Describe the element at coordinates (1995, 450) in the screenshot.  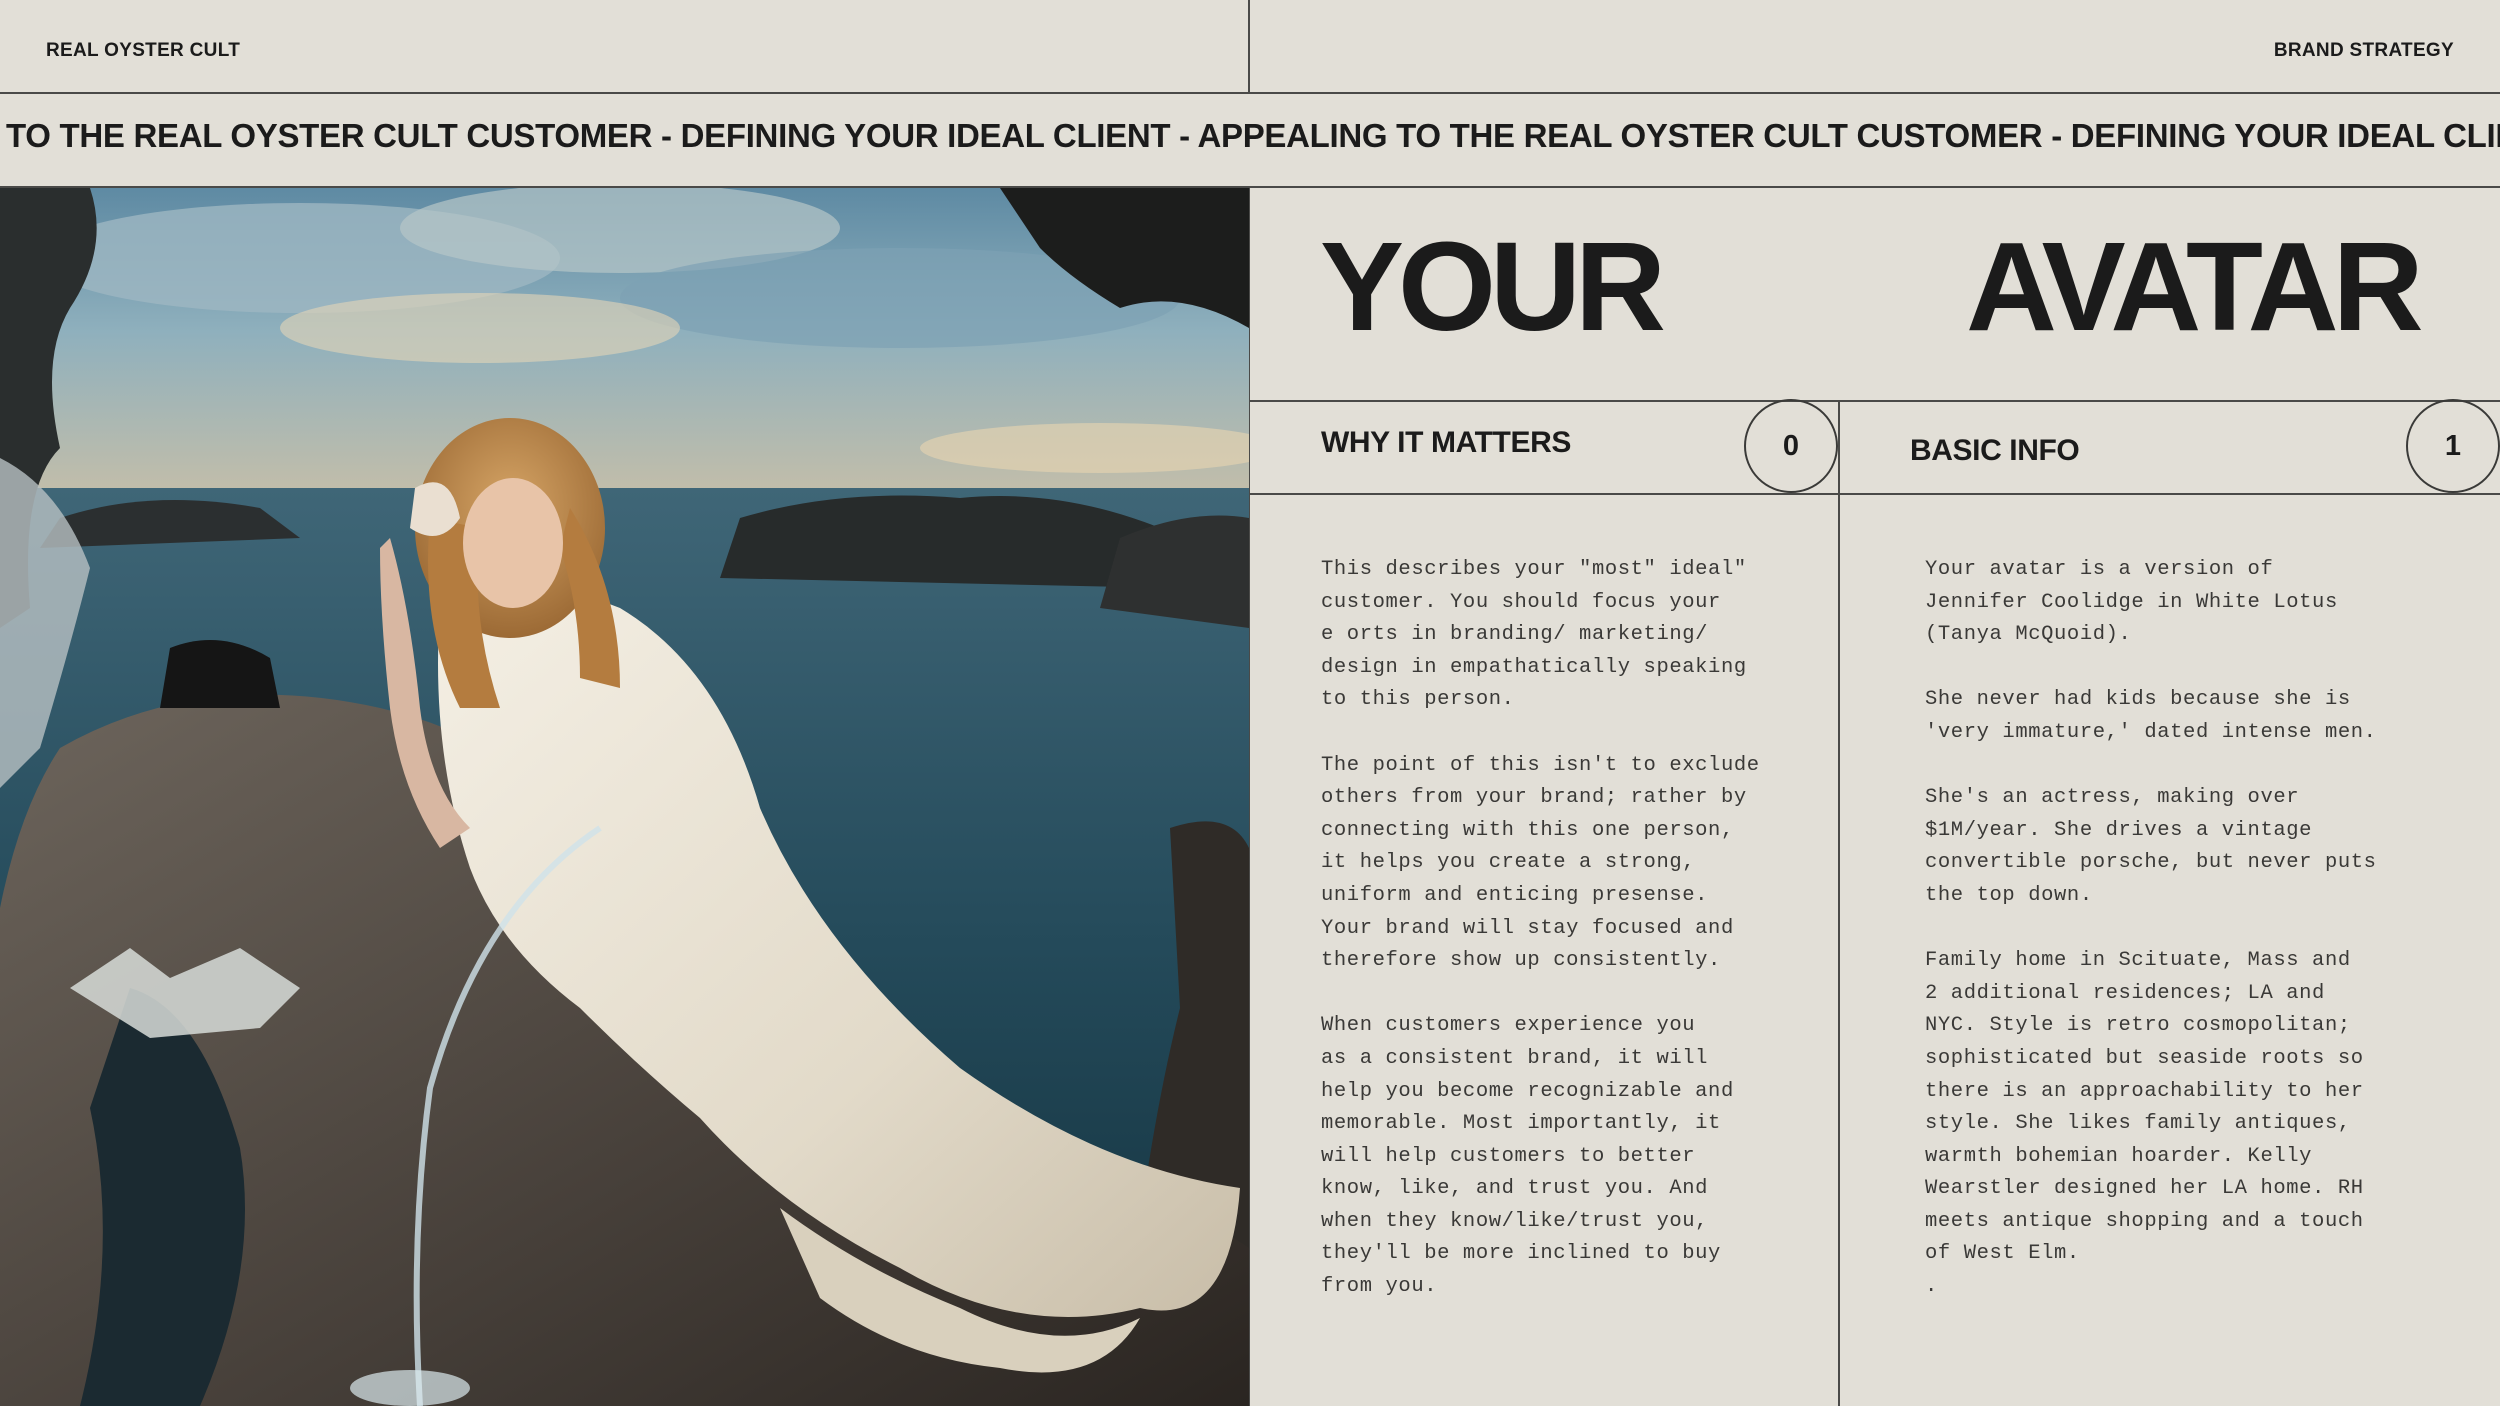
I see `basic-info-heading: BASIC INFO` at that location.